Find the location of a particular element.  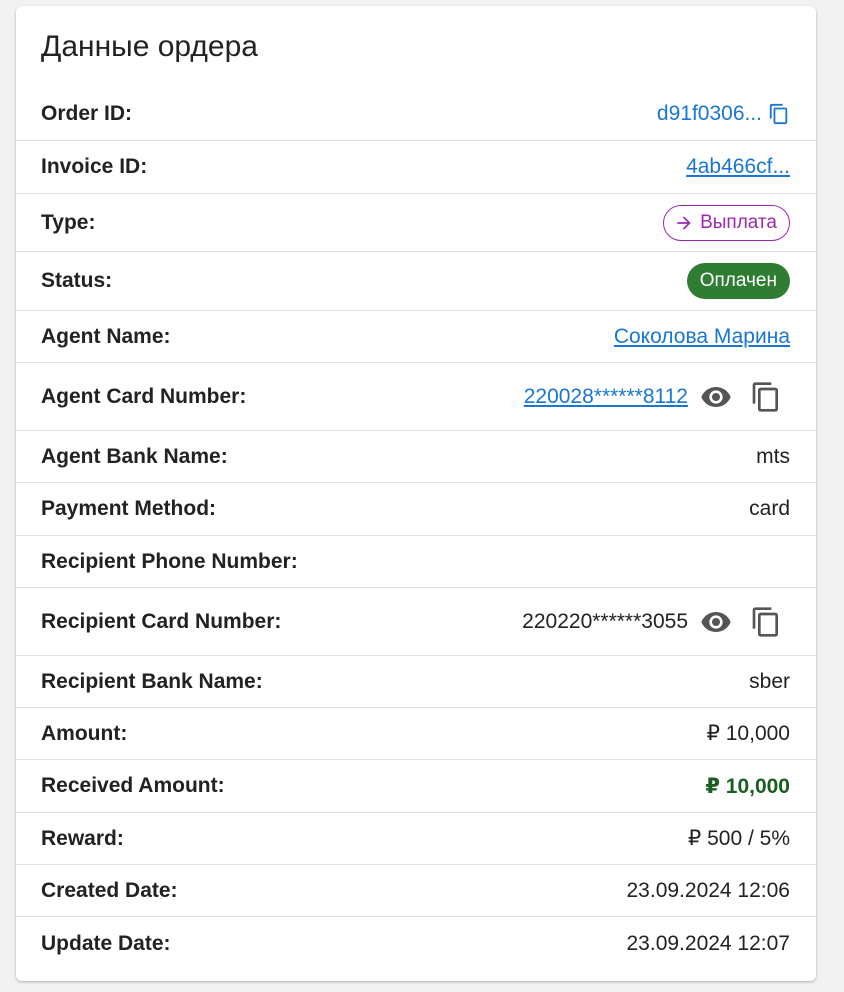

received-amount-label: Received Amount: is located at coordinates (133, 785).